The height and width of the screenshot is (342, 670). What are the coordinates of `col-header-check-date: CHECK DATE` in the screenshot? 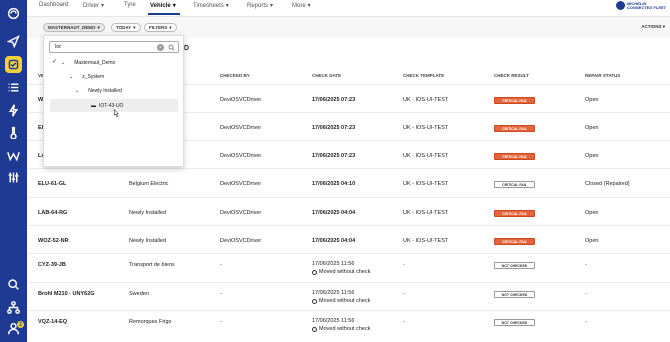 It's located at (326, 75).